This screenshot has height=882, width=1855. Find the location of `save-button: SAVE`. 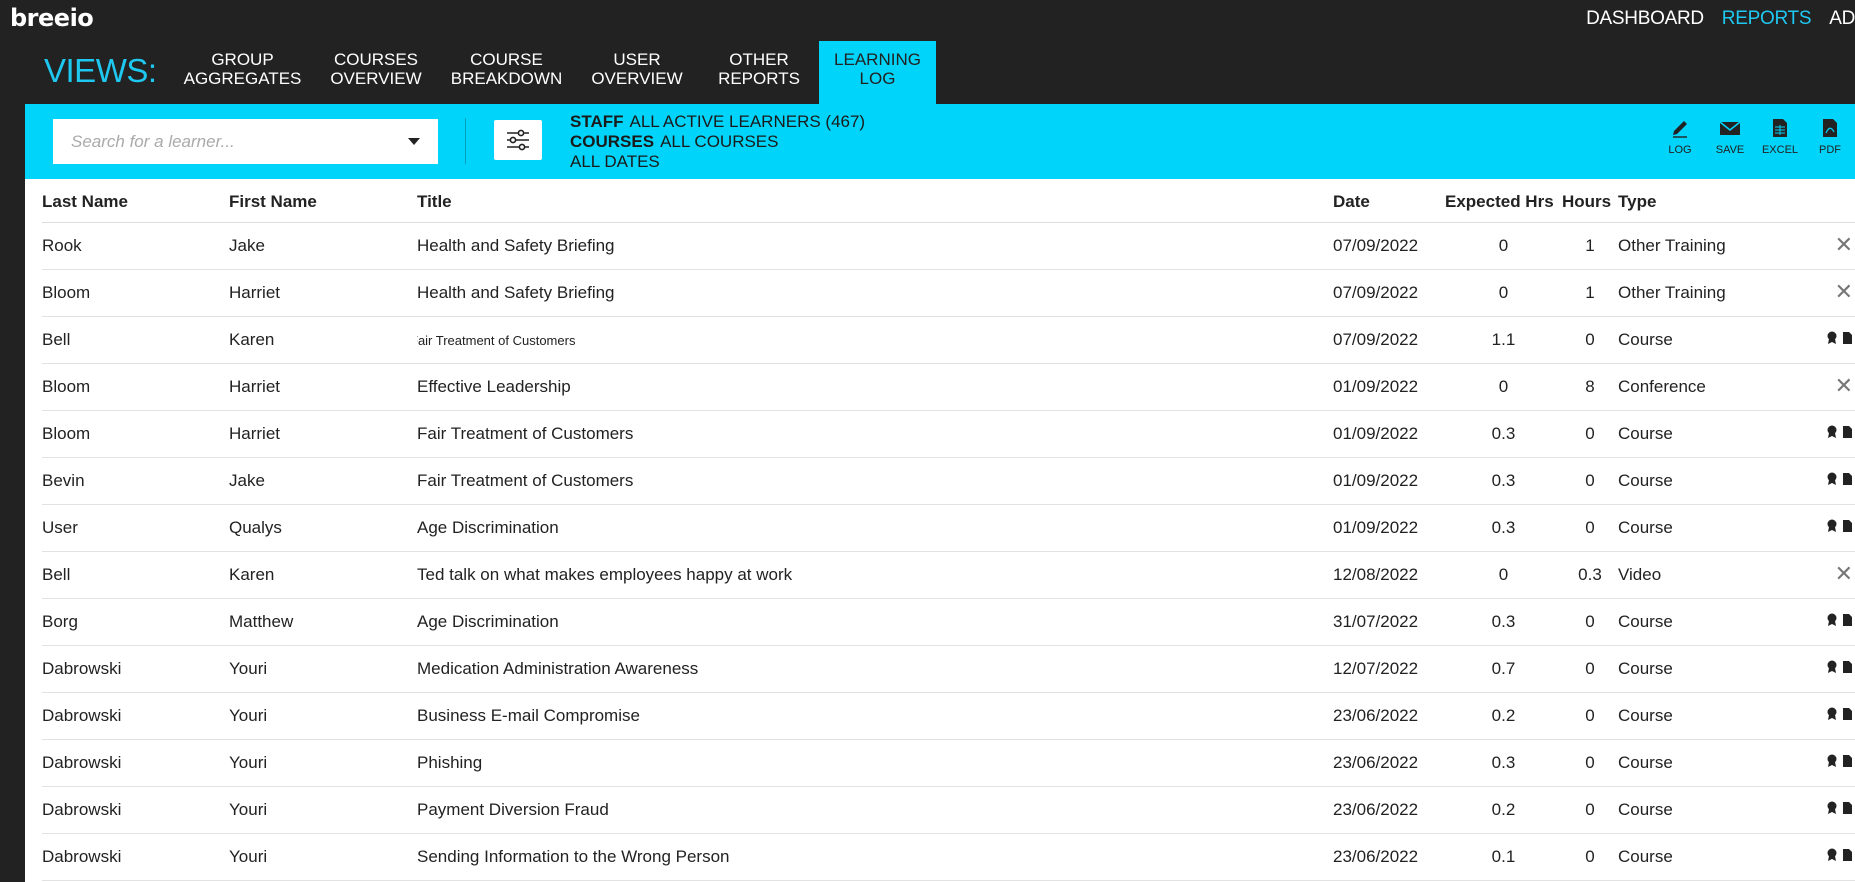

save-button: SAVE is located at coordinates (1730, 137).